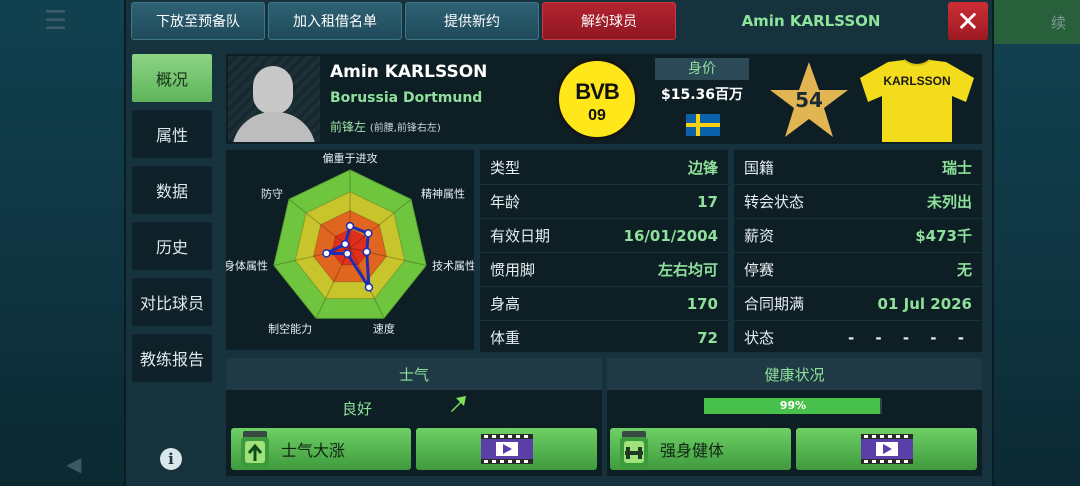 The width and height of the screenshot is (1080, 486). What do you see at coordinates (924, 303) in the screenshot?
I see `info-right-value: 01 Jul 2026` at bounding box center [924, 303].